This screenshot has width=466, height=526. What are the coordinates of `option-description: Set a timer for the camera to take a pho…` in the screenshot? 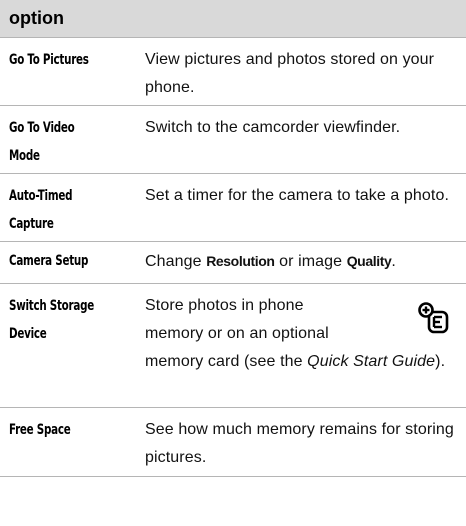 It's located at (297, 195).